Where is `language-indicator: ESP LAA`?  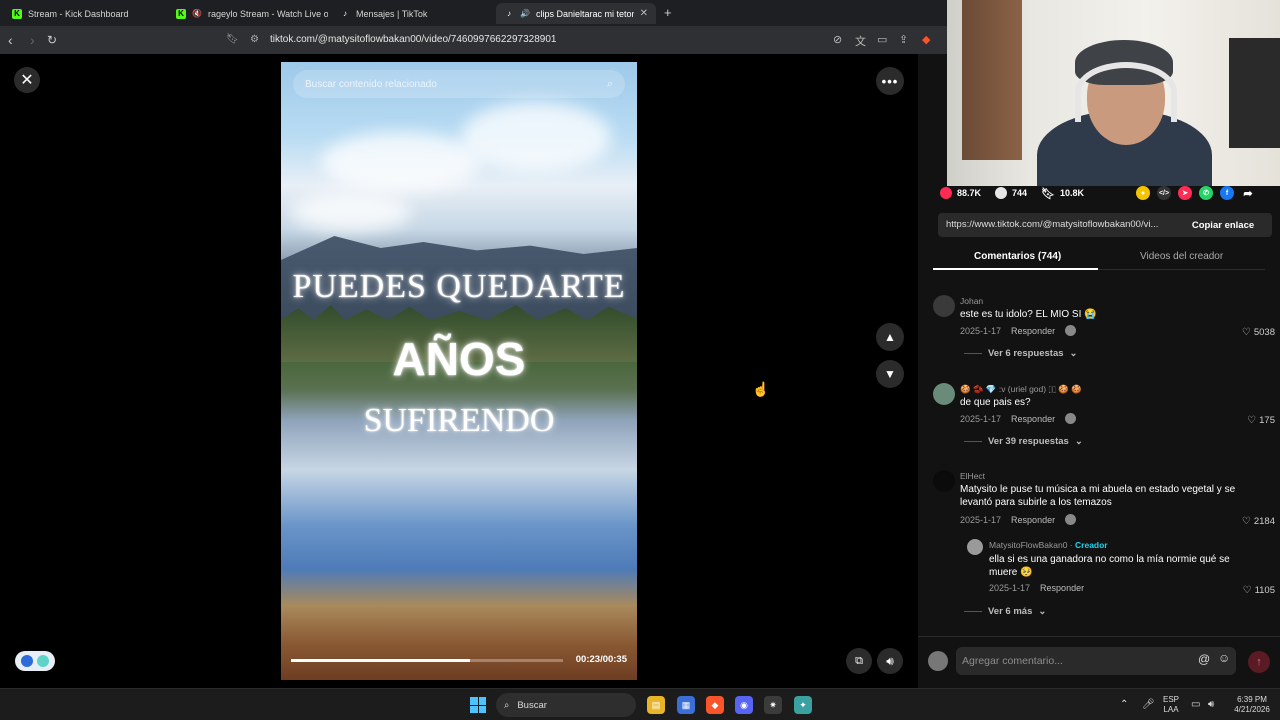 language-indicator: ESP LAA is located at coordinates (1171, 705).